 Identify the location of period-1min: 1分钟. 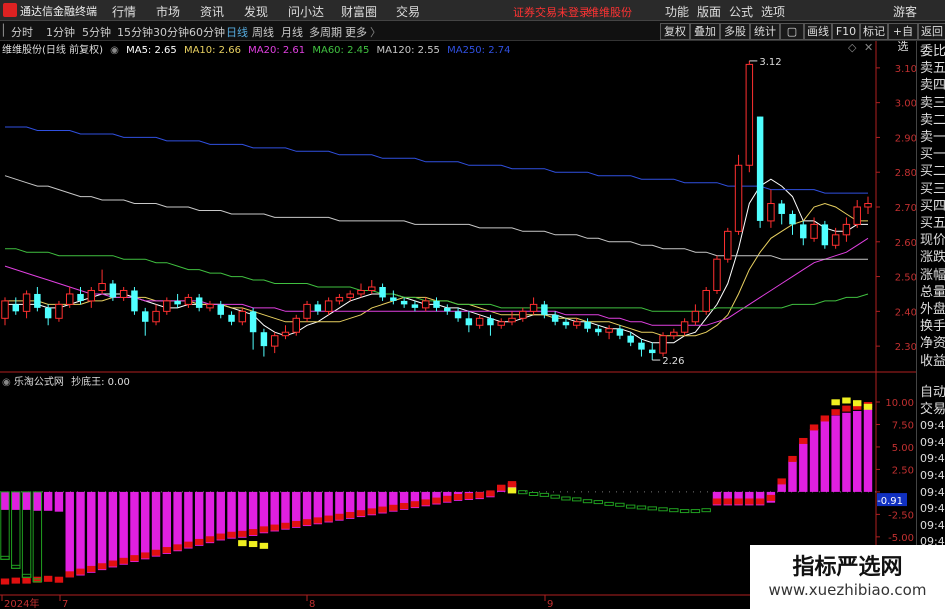
(60, 32).